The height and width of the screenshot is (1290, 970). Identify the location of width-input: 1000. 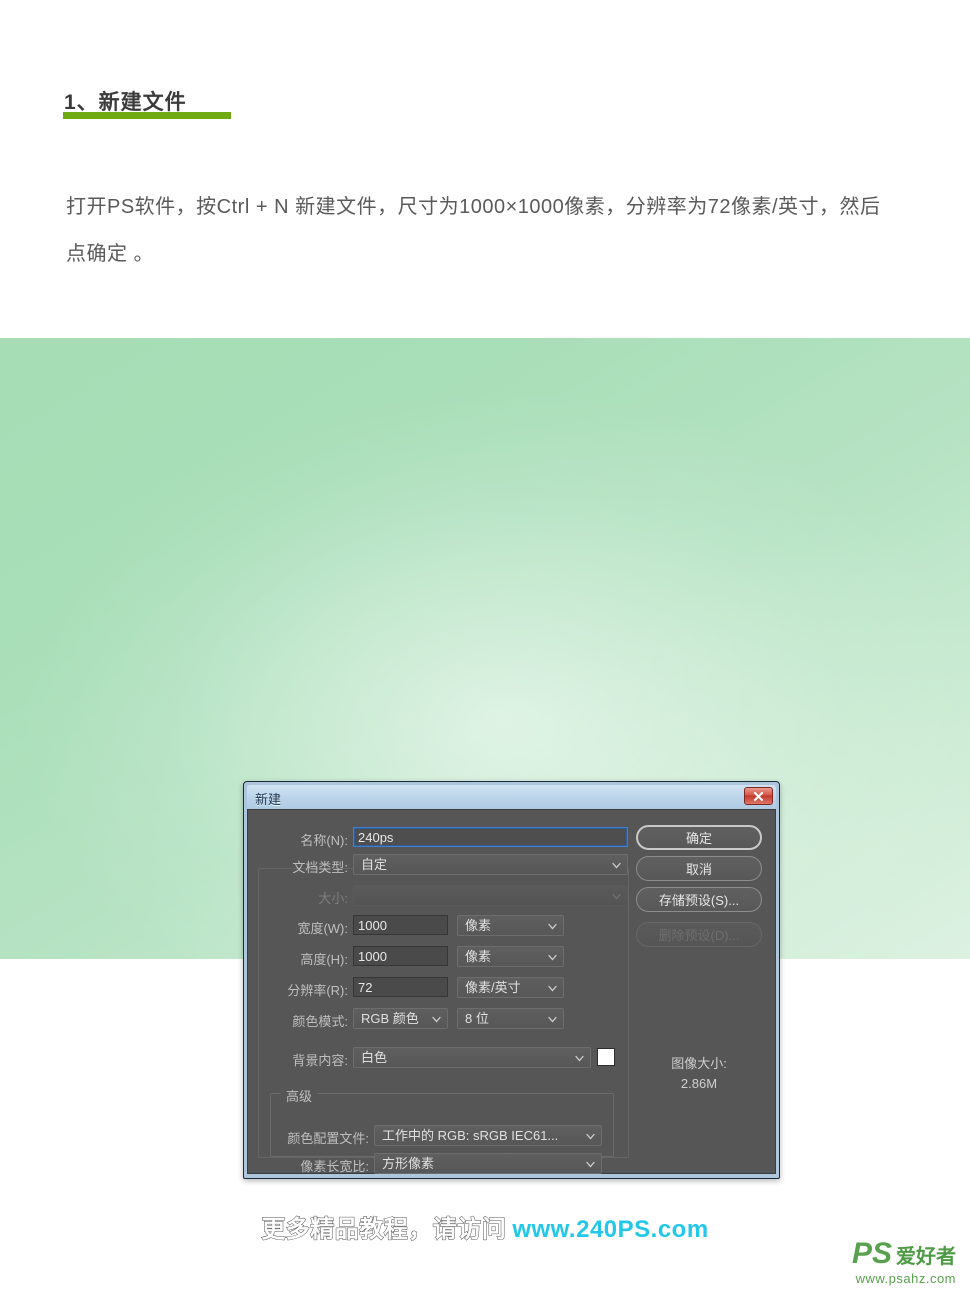
(400, 925).